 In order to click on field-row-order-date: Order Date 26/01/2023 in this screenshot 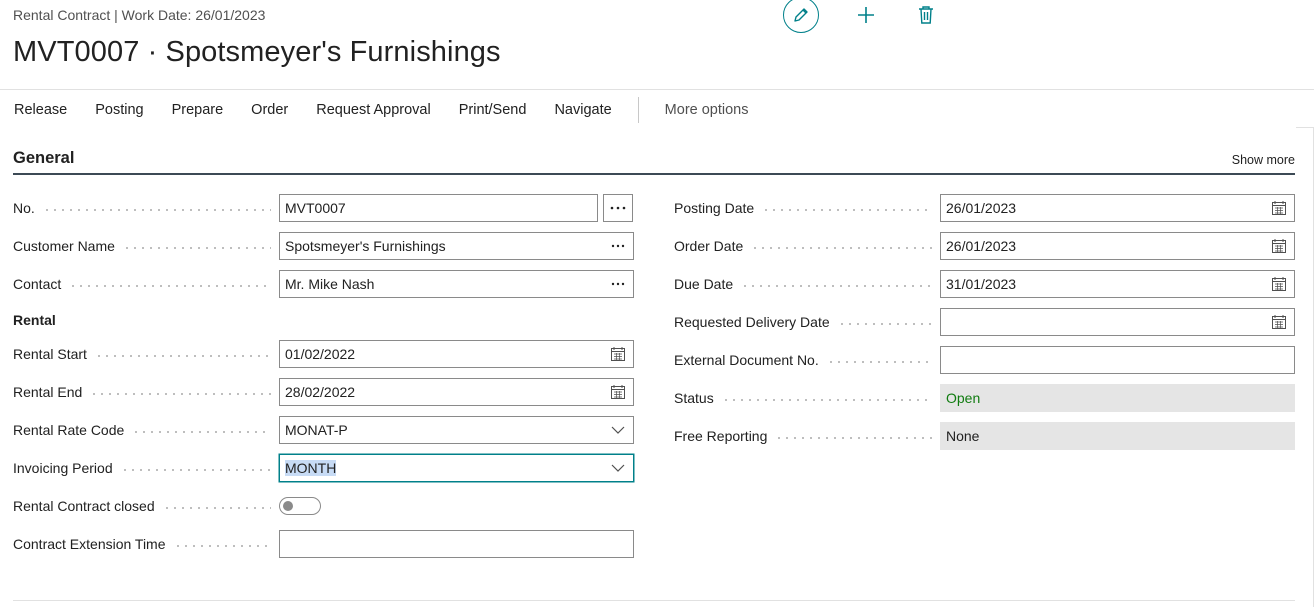, I will do `click(984, 246)`.